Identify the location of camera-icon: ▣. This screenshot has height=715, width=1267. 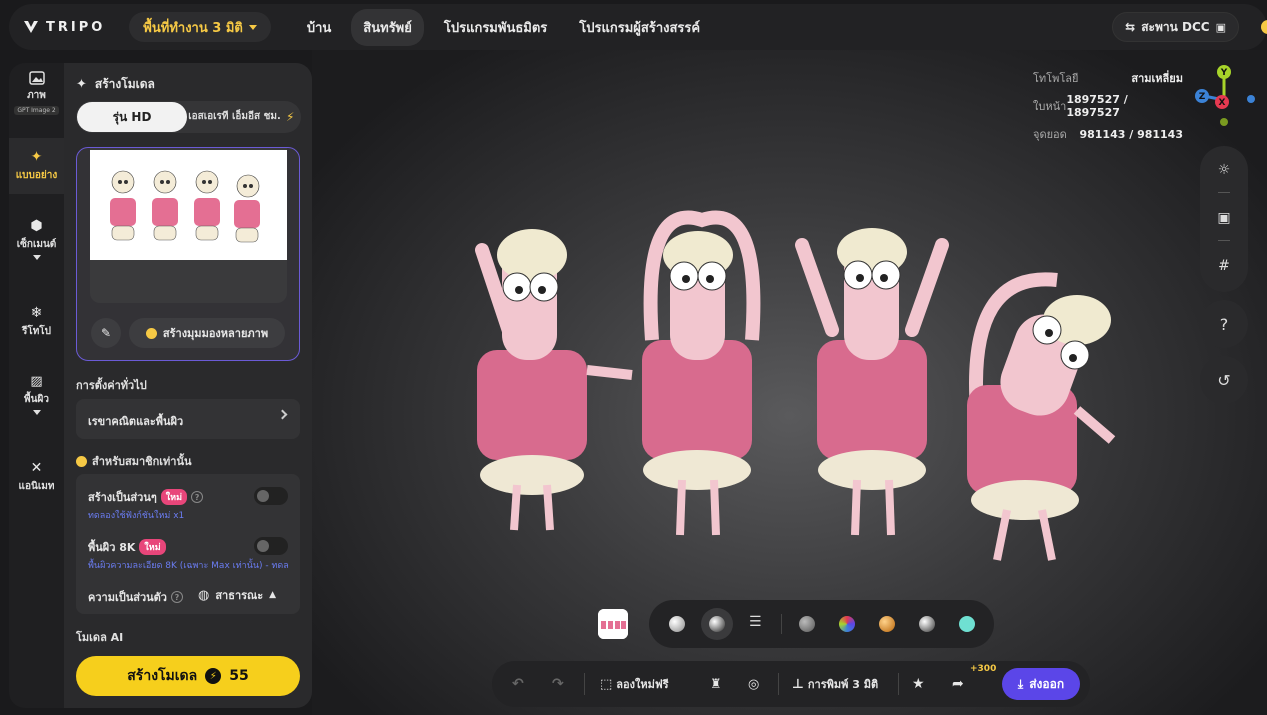
(1224, 218).